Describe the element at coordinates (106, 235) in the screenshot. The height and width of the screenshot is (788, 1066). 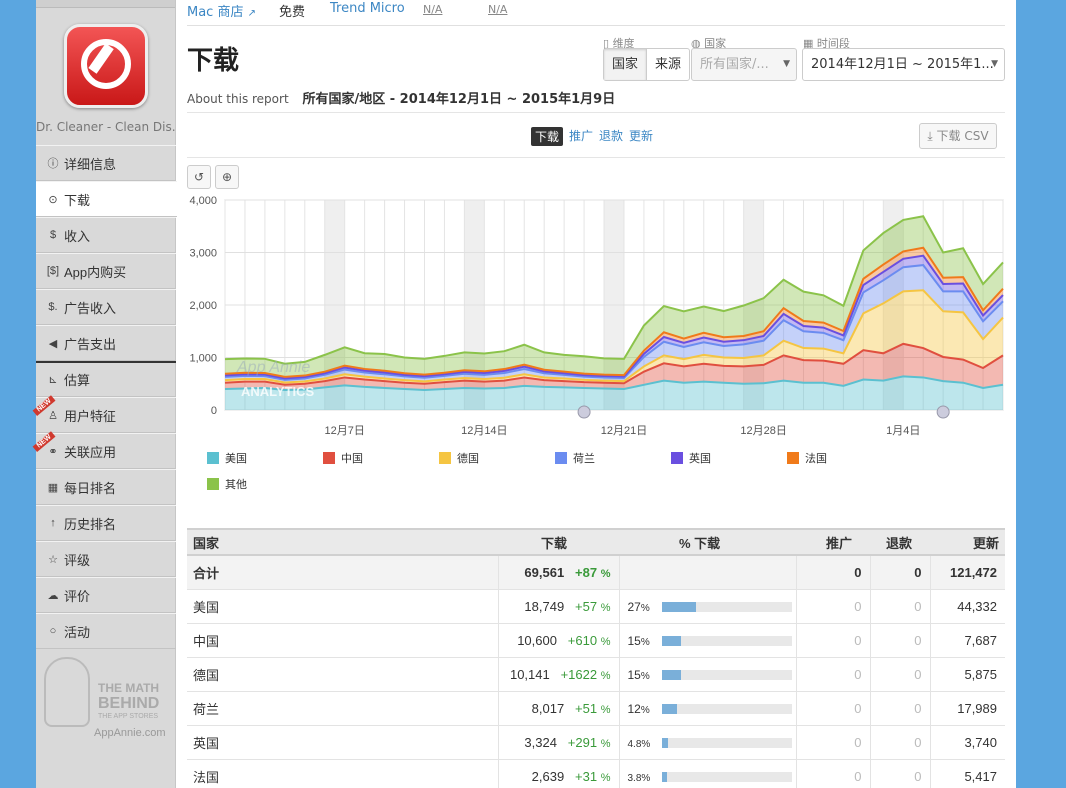
I see `sidebar-item: $ 收入` at that location.